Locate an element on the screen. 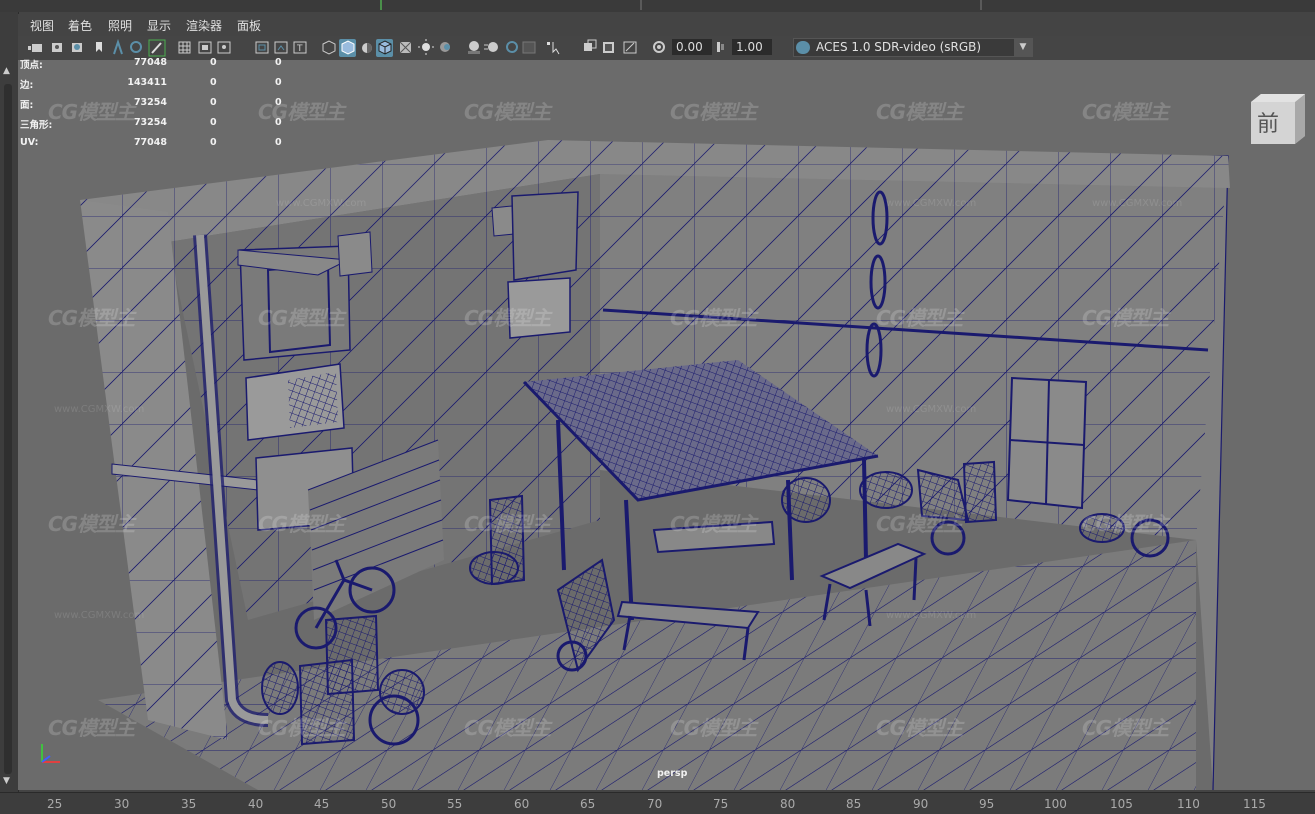  vertical-scrollbar is located at coordinates (8, 429).